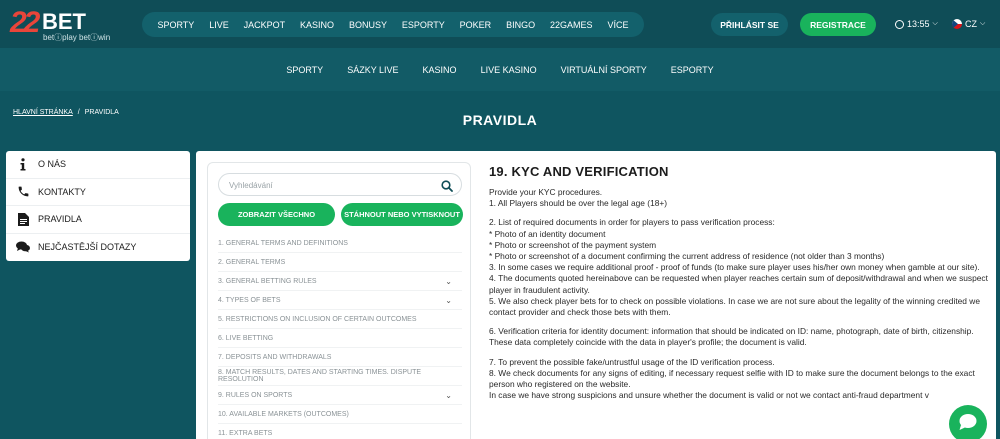 The image size is (1000, 439). What do you see at coordinates (317, 25) in the screenshot?
I see `nav-kasino: KASINO` at bounding box center [317, 25].